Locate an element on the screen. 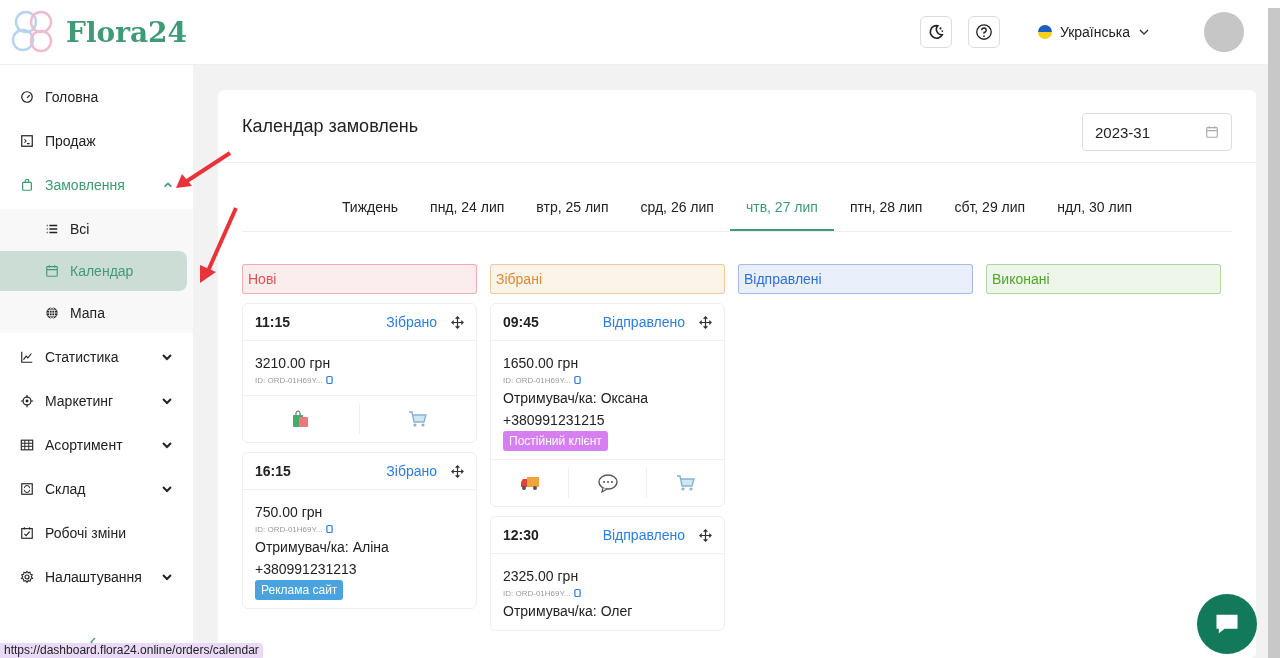 Image resolution: width=1280 pixels, height=658 pixels. gauge-icon is located at coordinates (27, 97).